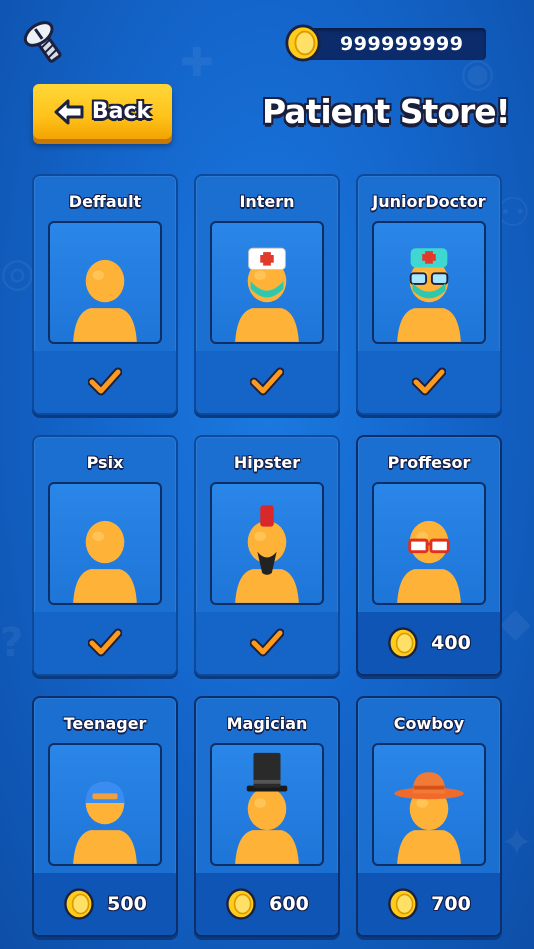 This screenshot has height=949, width=534. What do you see at coordinates (105, 723) in the screenshot?
I see `store-item-name: Teenager` at bounding box center [105, 723].